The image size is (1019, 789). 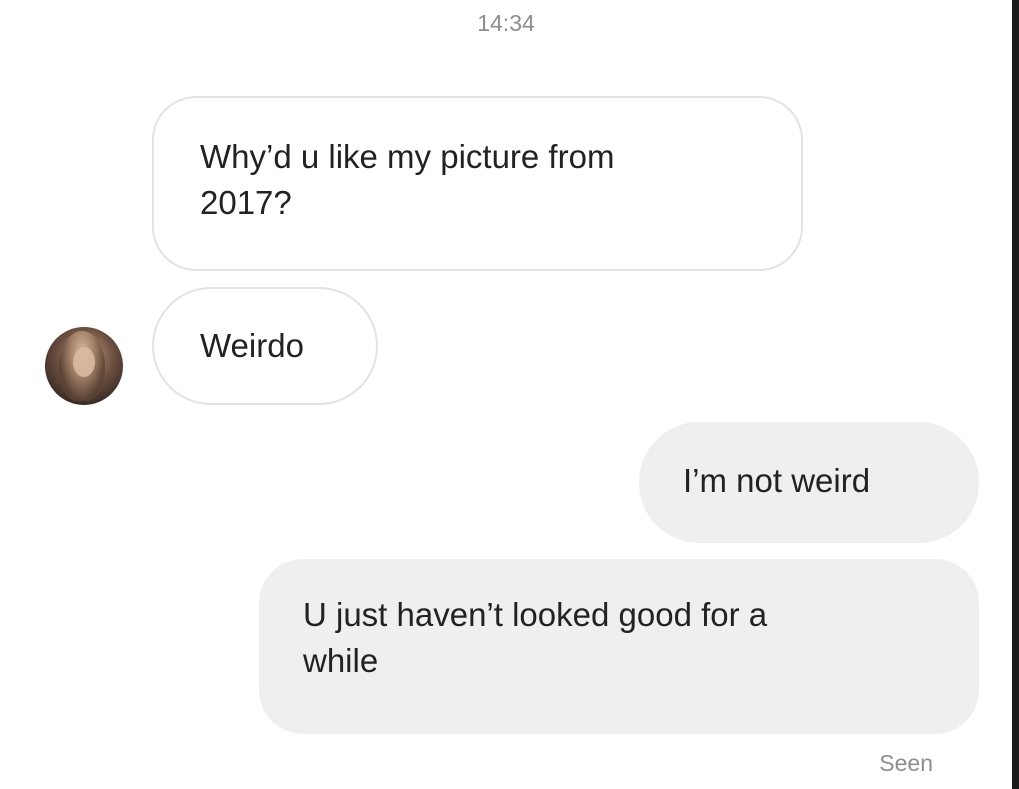 I want to click on avatar, so click(x=84, y=366).